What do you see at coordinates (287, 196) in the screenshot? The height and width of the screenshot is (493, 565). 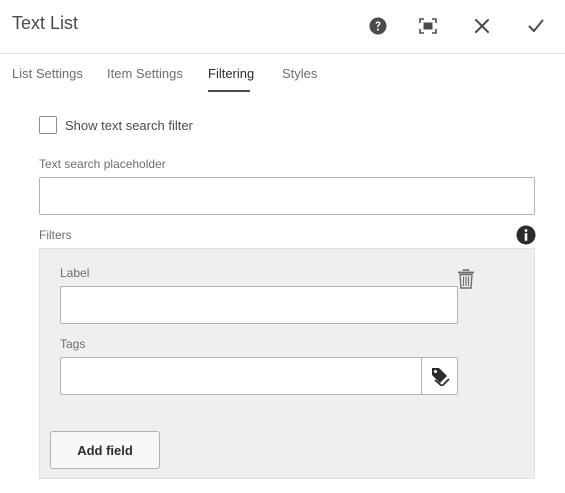 I see `search-placeholder-input` at bounding box center [287, 196].